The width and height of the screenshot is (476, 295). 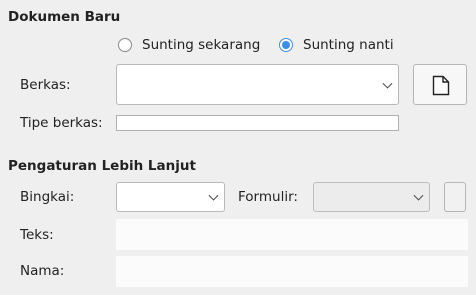 I want to click on document-icon, so click(x=441, y=85).